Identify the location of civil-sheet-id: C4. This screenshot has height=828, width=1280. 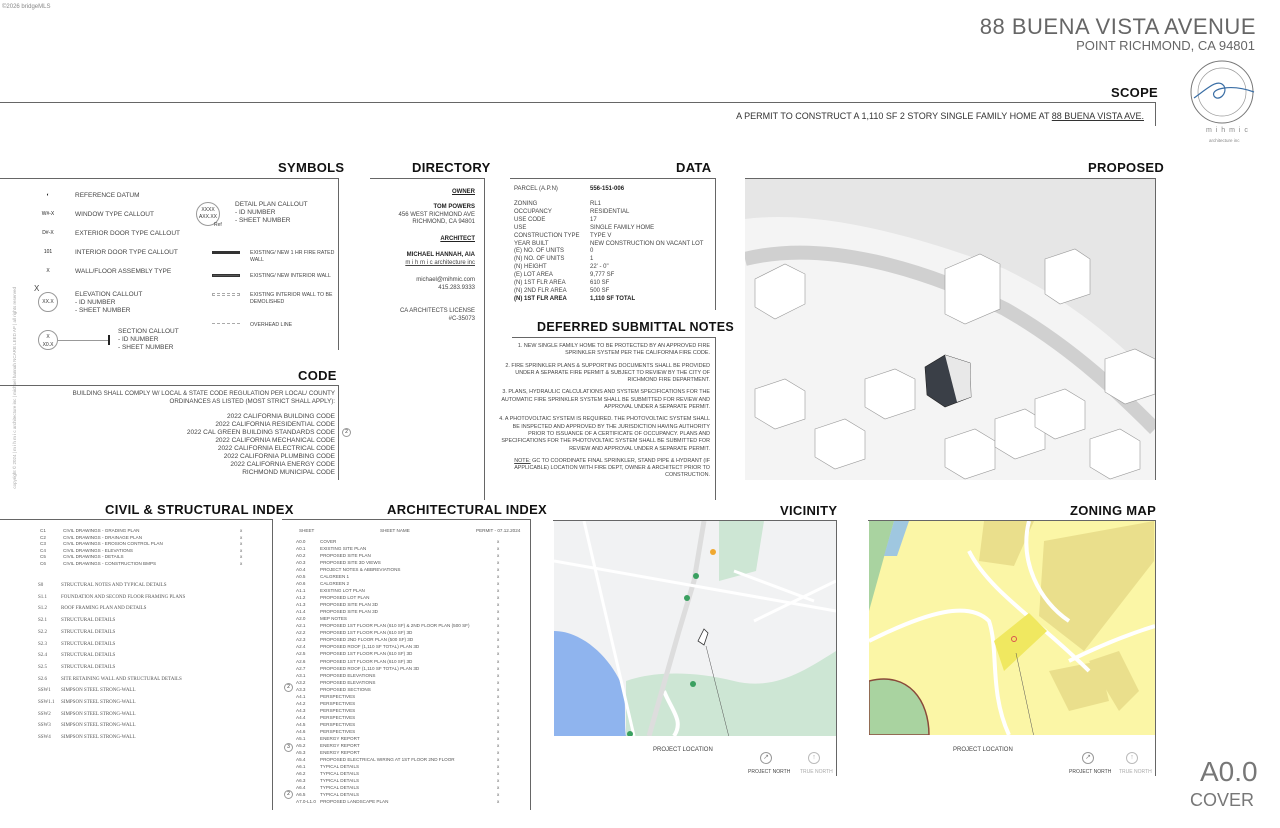
(43, 550).